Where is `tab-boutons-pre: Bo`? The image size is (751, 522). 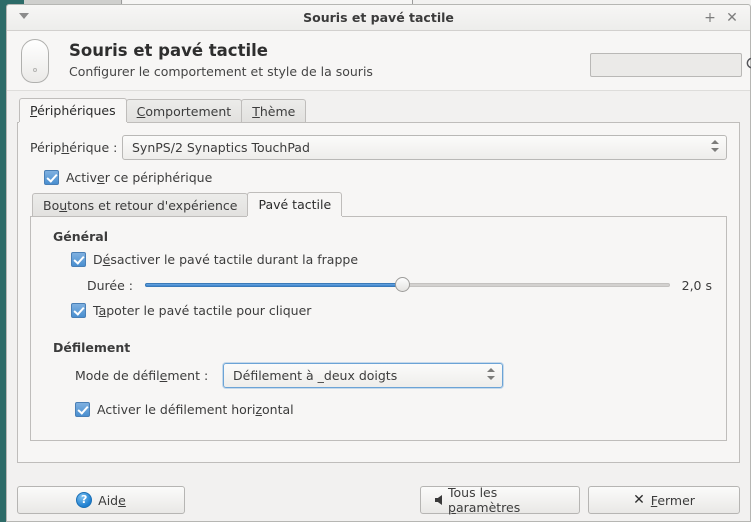 tab-boutons-pre: Bo is located at coordinates (51, 205).